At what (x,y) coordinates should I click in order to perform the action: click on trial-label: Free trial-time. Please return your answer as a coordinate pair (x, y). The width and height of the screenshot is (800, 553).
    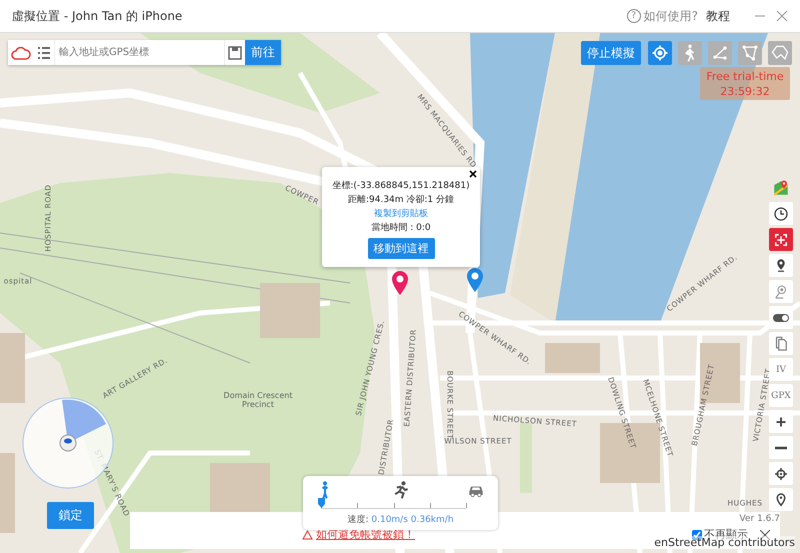
    Looking at the image, I should click on (745, 76).